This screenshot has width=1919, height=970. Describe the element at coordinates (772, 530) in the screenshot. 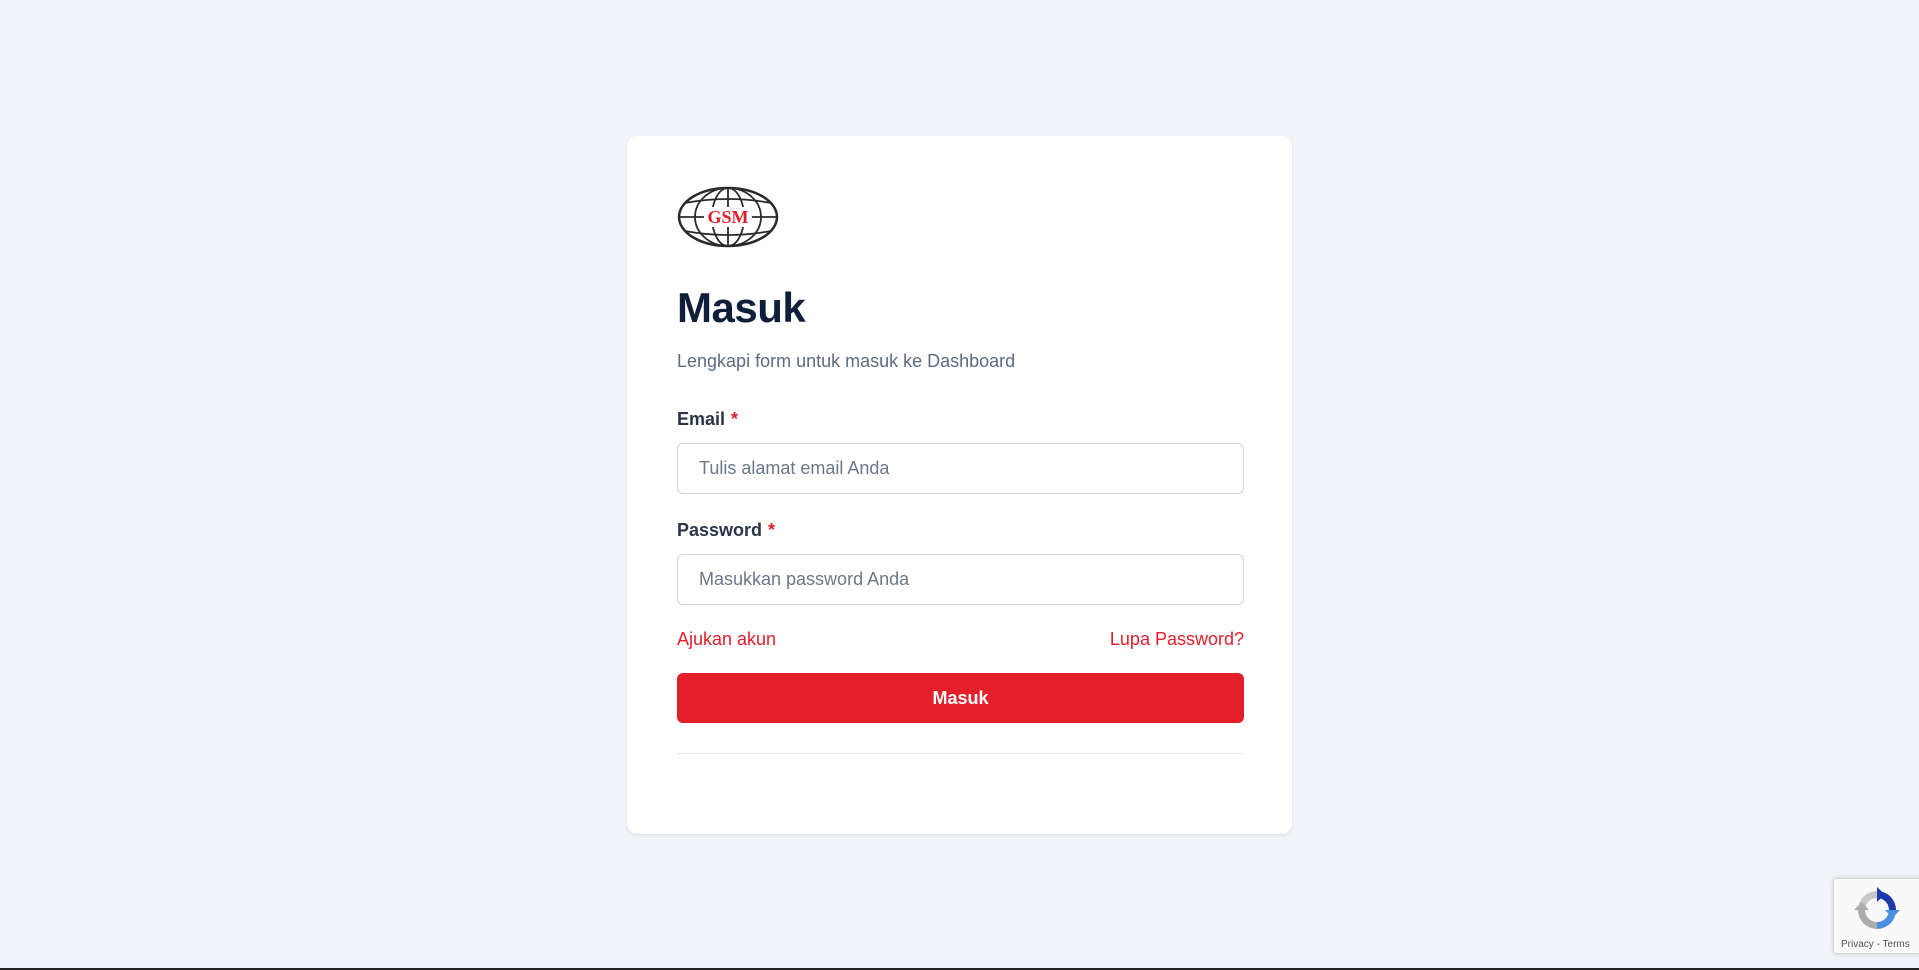

I see `password-required-mark: *` at that location.